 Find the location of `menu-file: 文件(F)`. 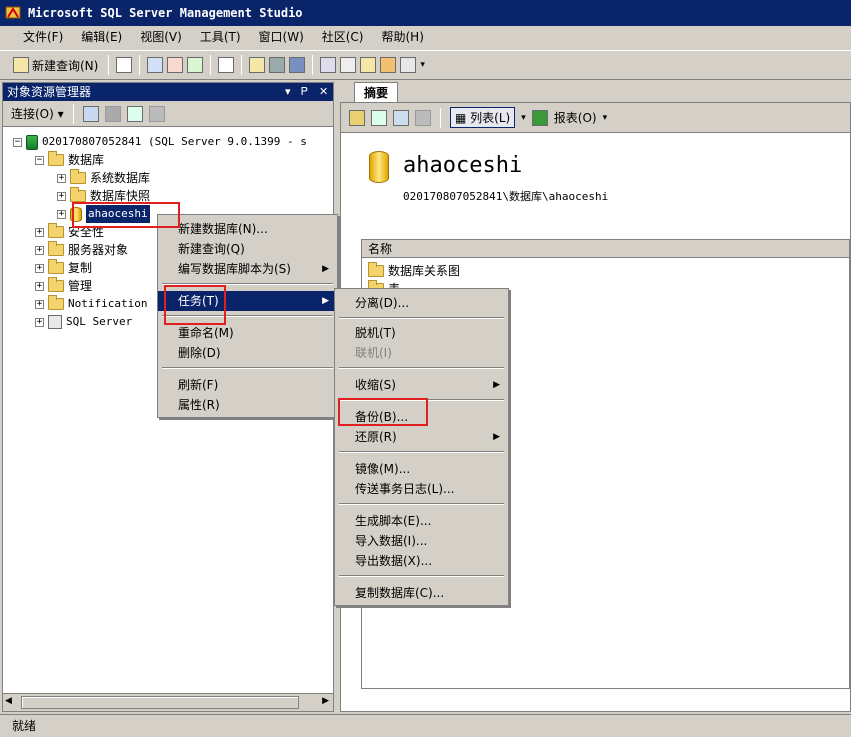

menu-file: 文件(F) is located at coordinates (43, 37).